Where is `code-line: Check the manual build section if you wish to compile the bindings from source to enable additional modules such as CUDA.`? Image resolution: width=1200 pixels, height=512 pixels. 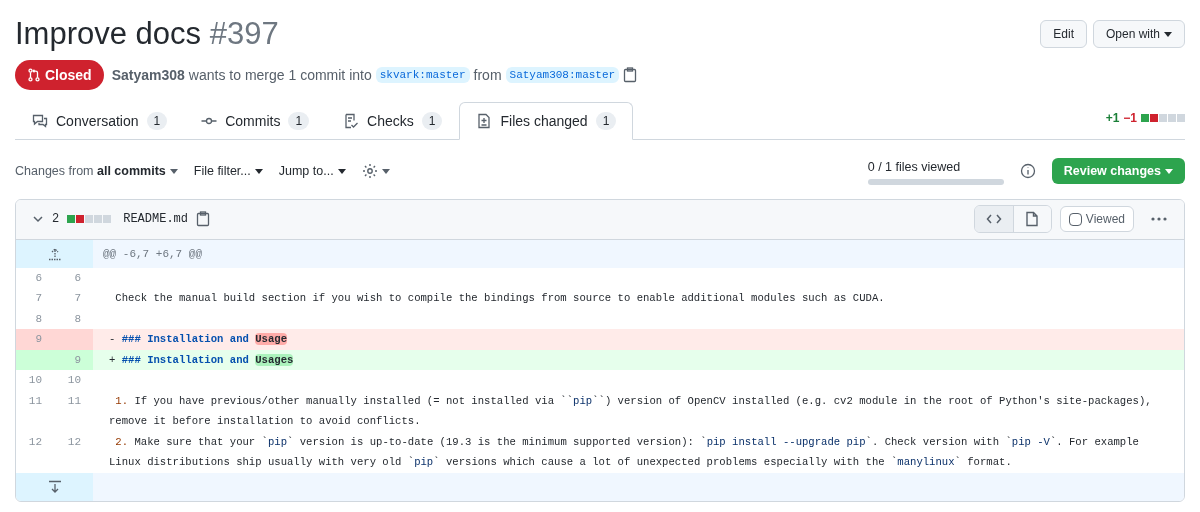 code-line: Check the manual build section if you wish to compile the bindings from source to enable additional modules such as CUDA. is located at coordinates (499, 298).